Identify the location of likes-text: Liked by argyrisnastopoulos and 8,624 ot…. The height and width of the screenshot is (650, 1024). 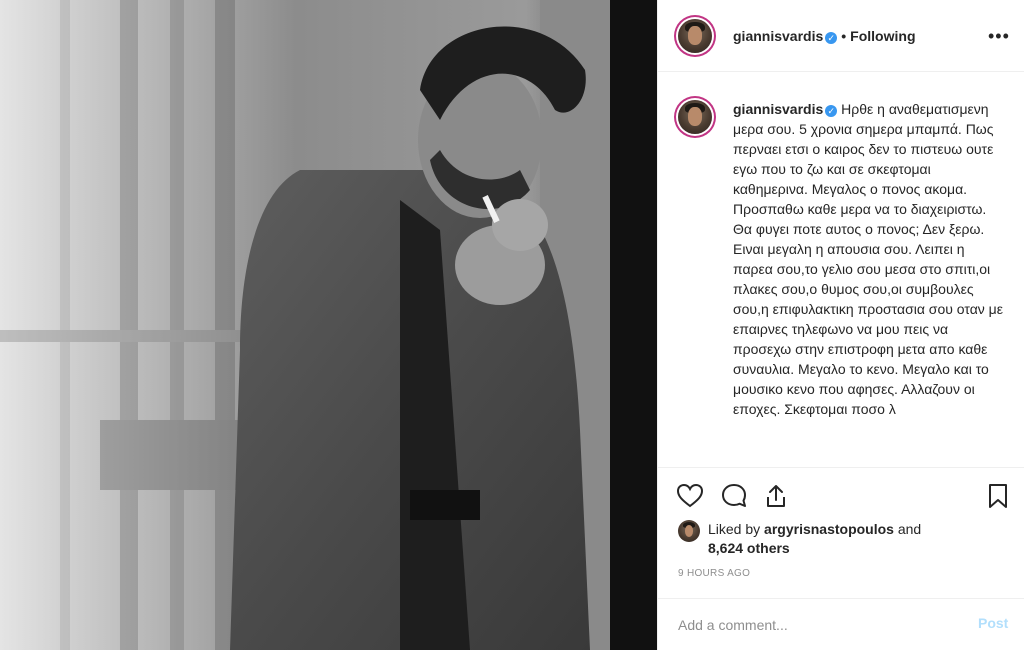
(848, 539).